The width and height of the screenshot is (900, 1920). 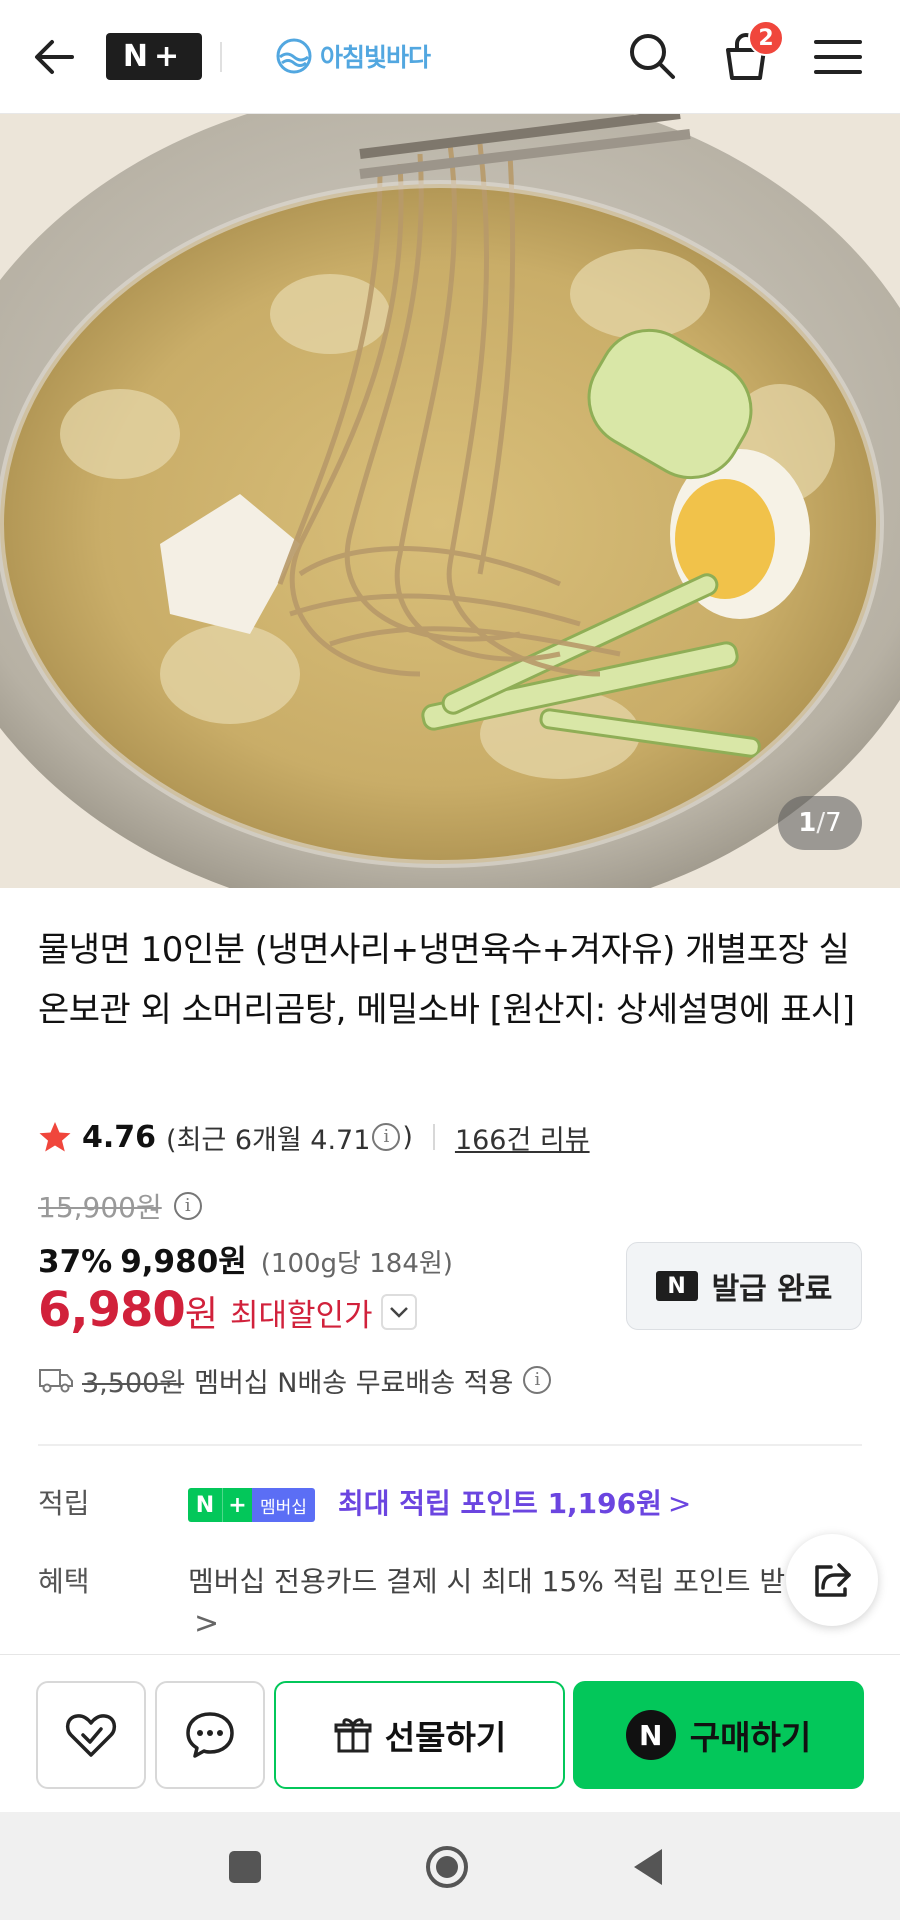 I want to click on rating-divider, so click(x=433, y=1137).